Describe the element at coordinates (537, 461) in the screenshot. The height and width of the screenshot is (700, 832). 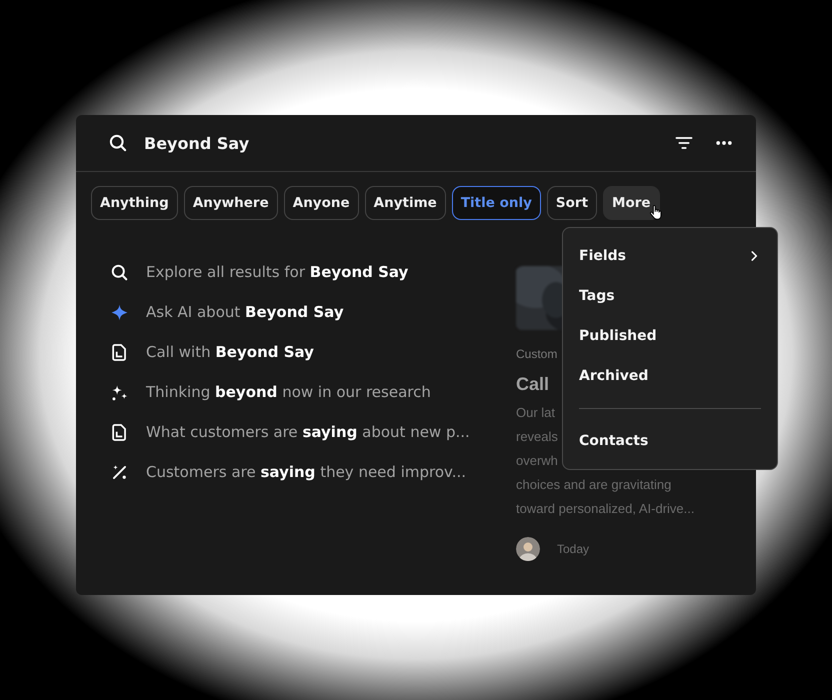
I see `preview-text: overwh` at that location.